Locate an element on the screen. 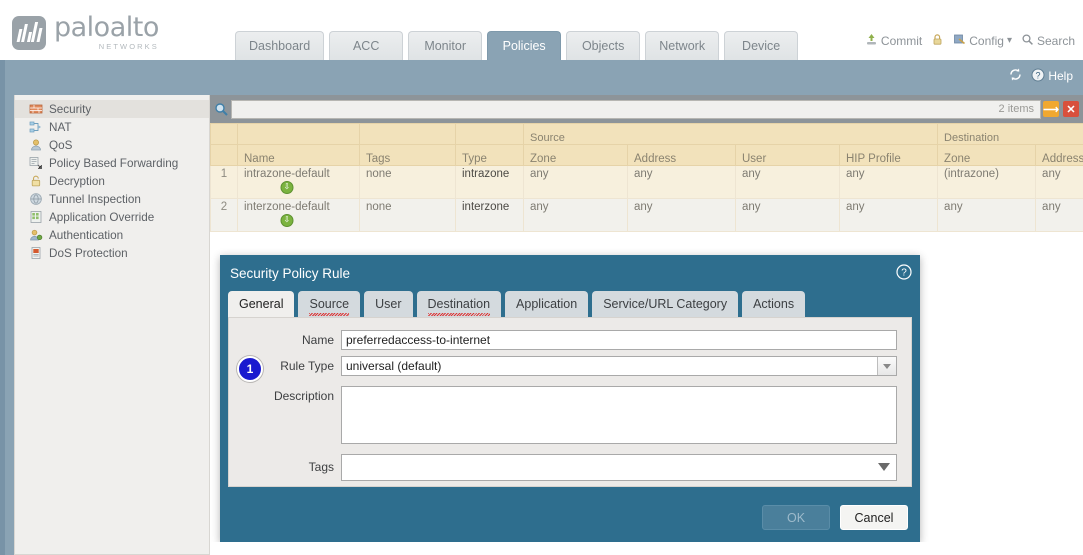 The height and width of the screenshot is (555, 1083). band-actions: ? Help is located at coordinates (1040, 76).